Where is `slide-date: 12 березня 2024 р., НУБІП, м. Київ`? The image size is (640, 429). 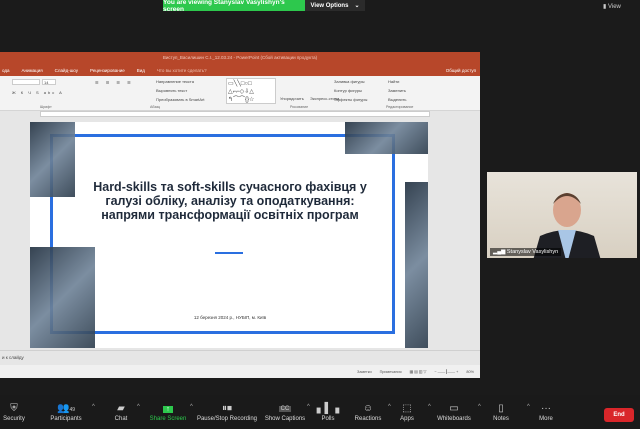 slide-date: 12 березня 2024 р., НУБІП, м. Київ is located at coordinates (230, 317).